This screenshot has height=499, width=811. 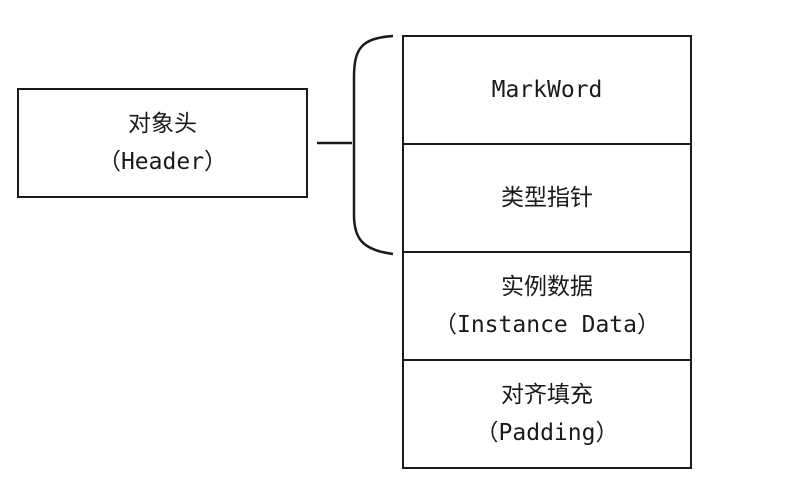 I want to click on instance-data-label: 实例数据, so click(x=547, y=287).